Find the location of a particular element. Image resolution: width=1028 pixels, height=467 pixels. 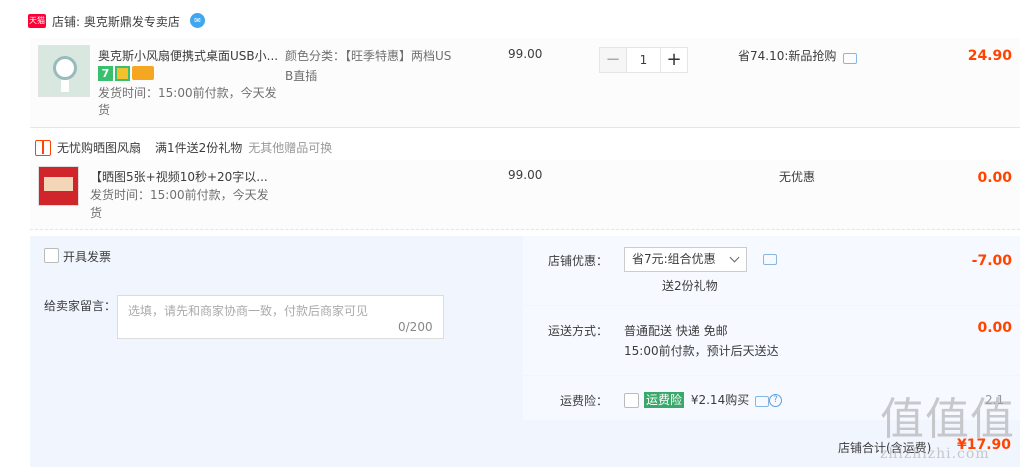

service-badges: 7 is located at coordinates (126, 73).